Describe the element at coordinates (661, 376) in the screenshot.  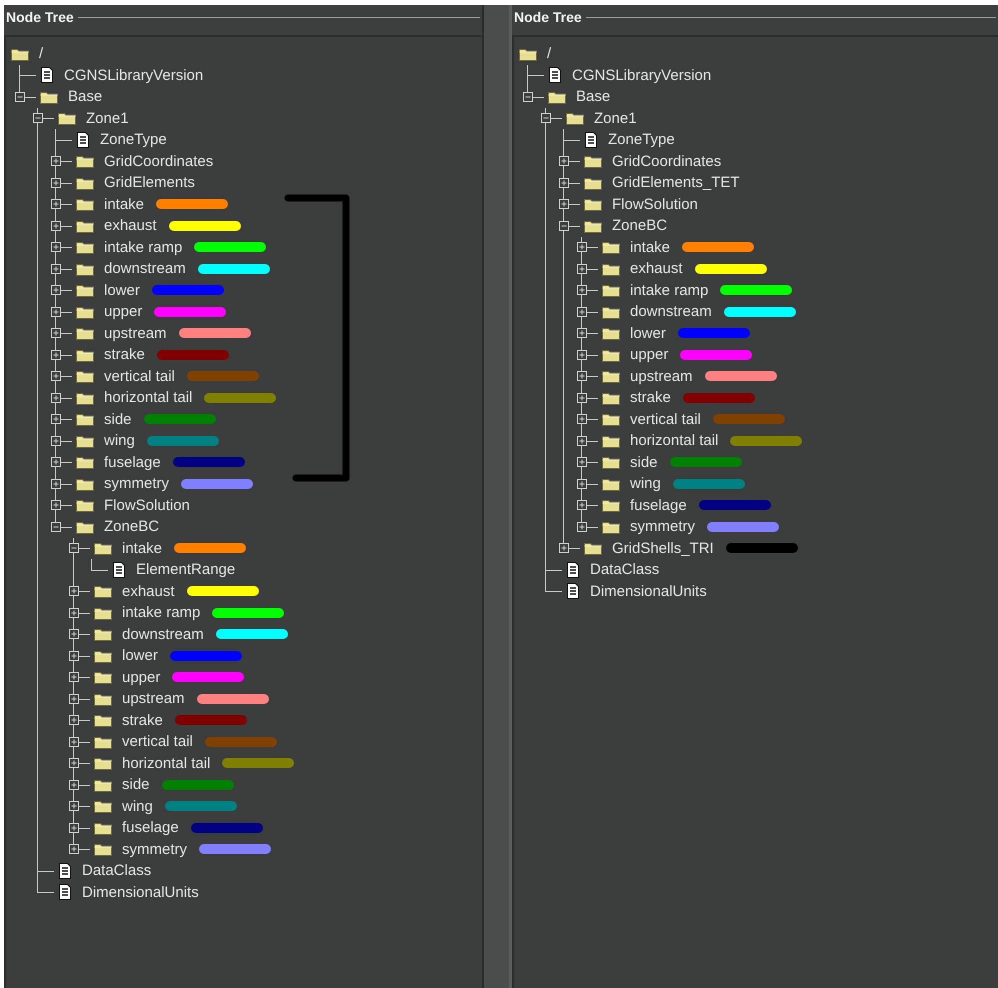
I see `node-label: upstream` at that location.